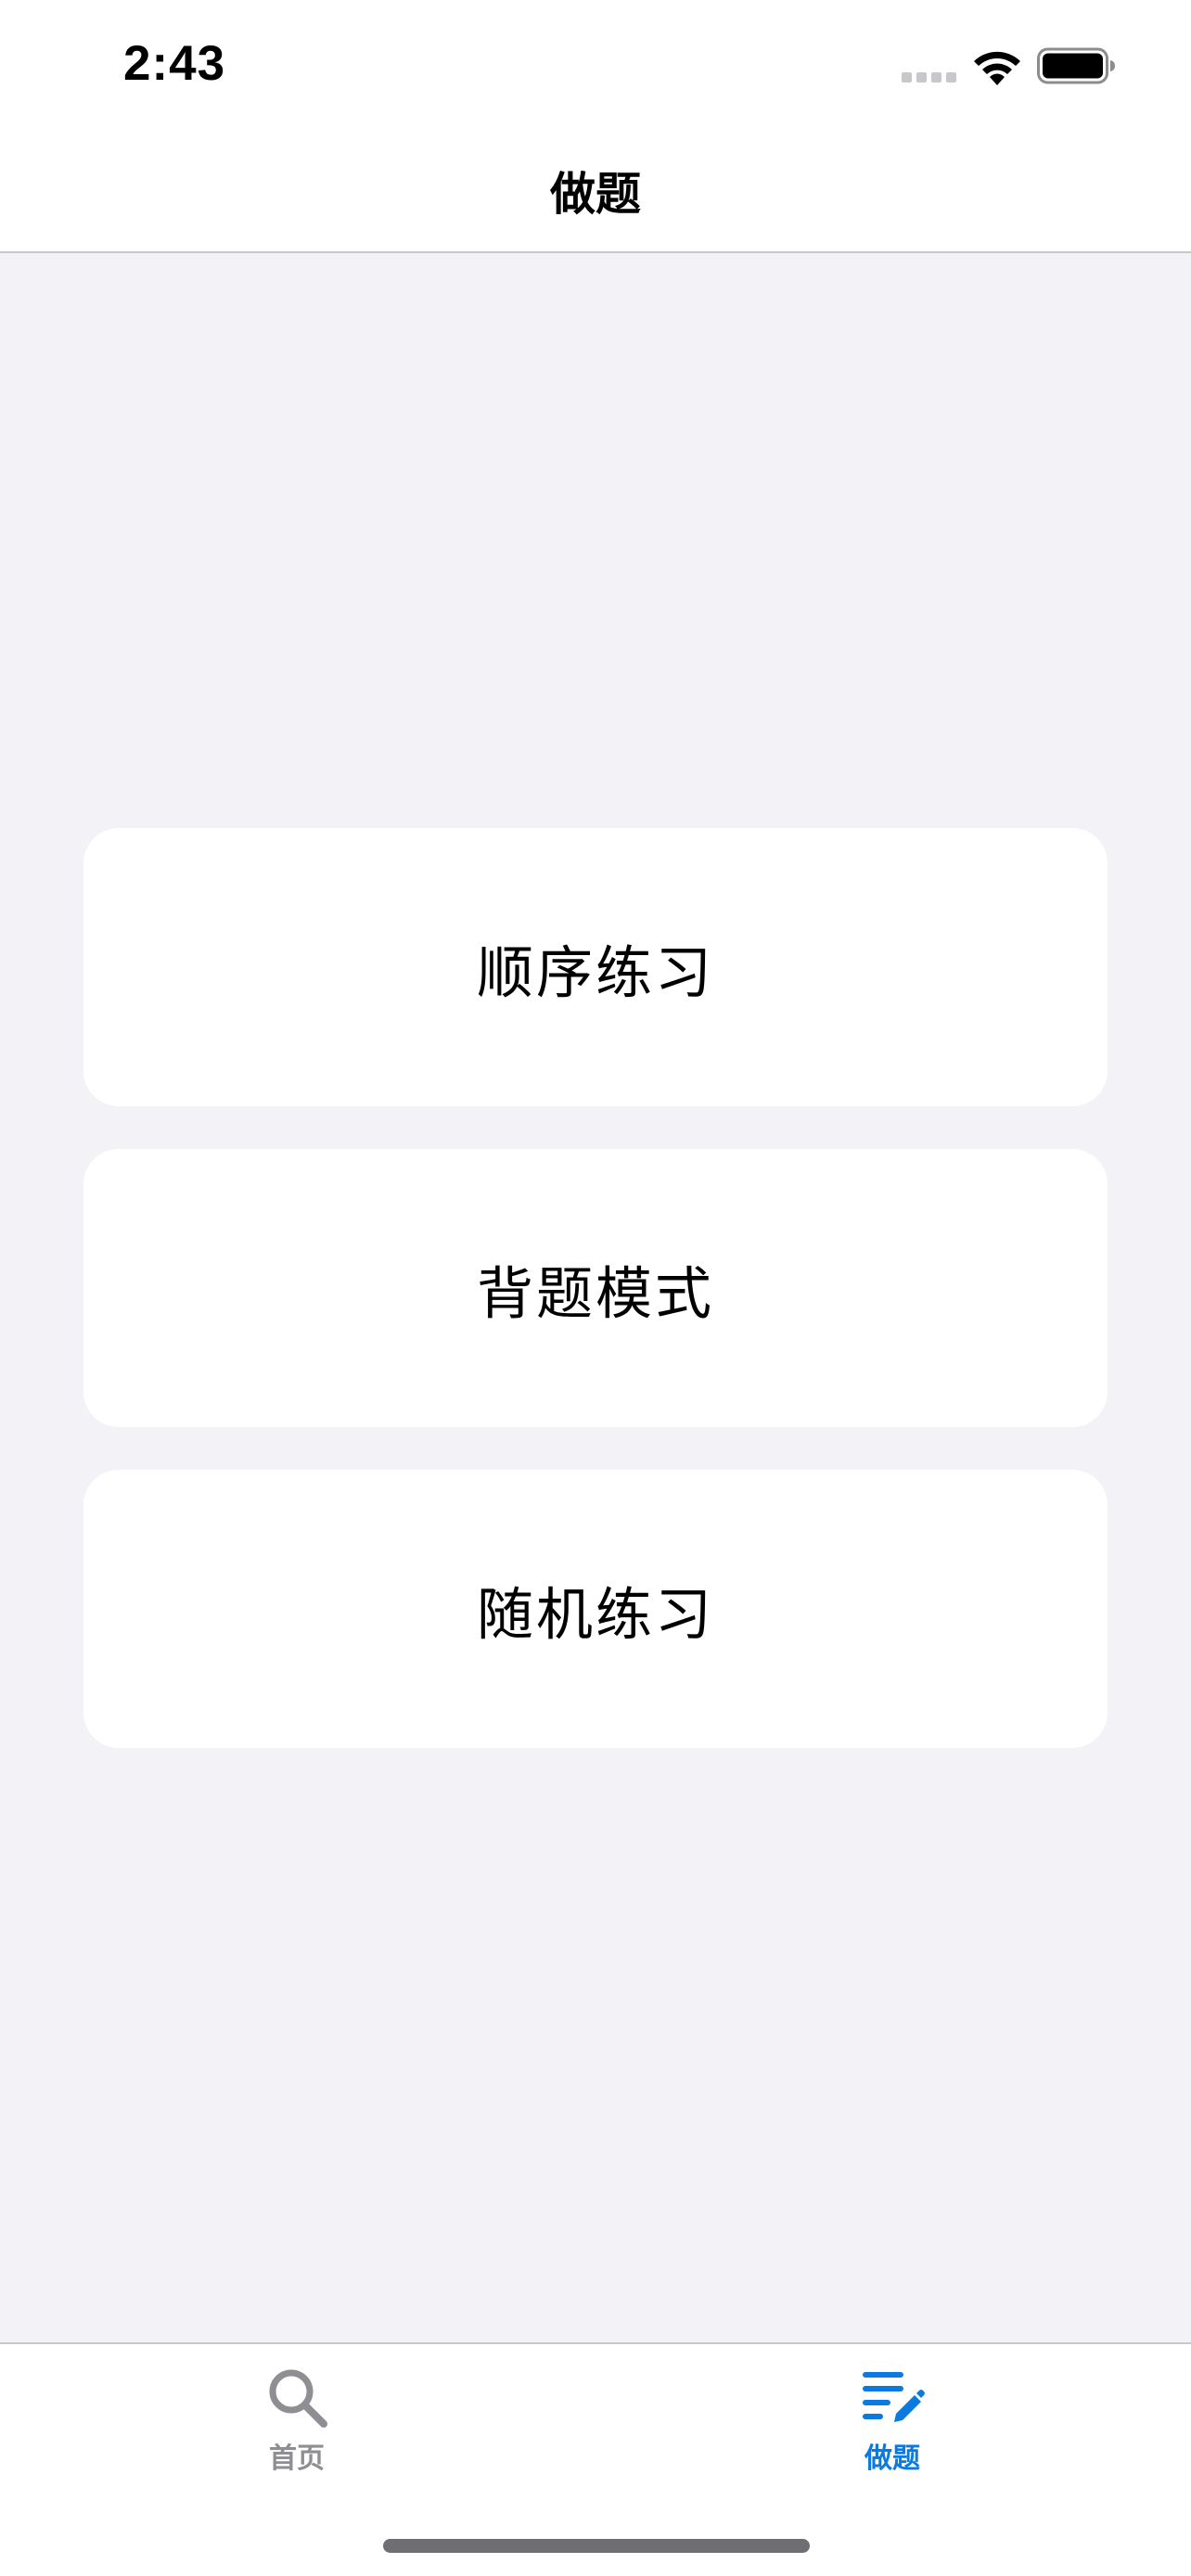  What do you see at coordinates (174, 64) in the screenshot?
I see `status-time: 2:43` at bounding box center [174, 64].